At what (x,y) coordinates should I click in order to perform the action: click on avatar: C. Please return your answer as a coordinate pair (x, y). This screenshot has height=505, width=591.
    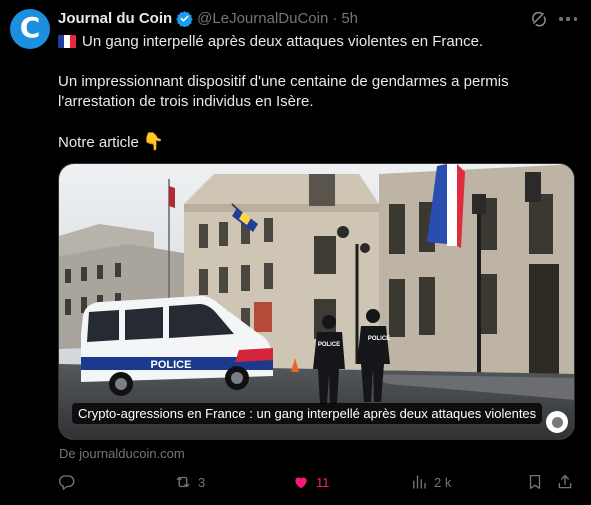
    Looking at the image, I should click on (30, 29).